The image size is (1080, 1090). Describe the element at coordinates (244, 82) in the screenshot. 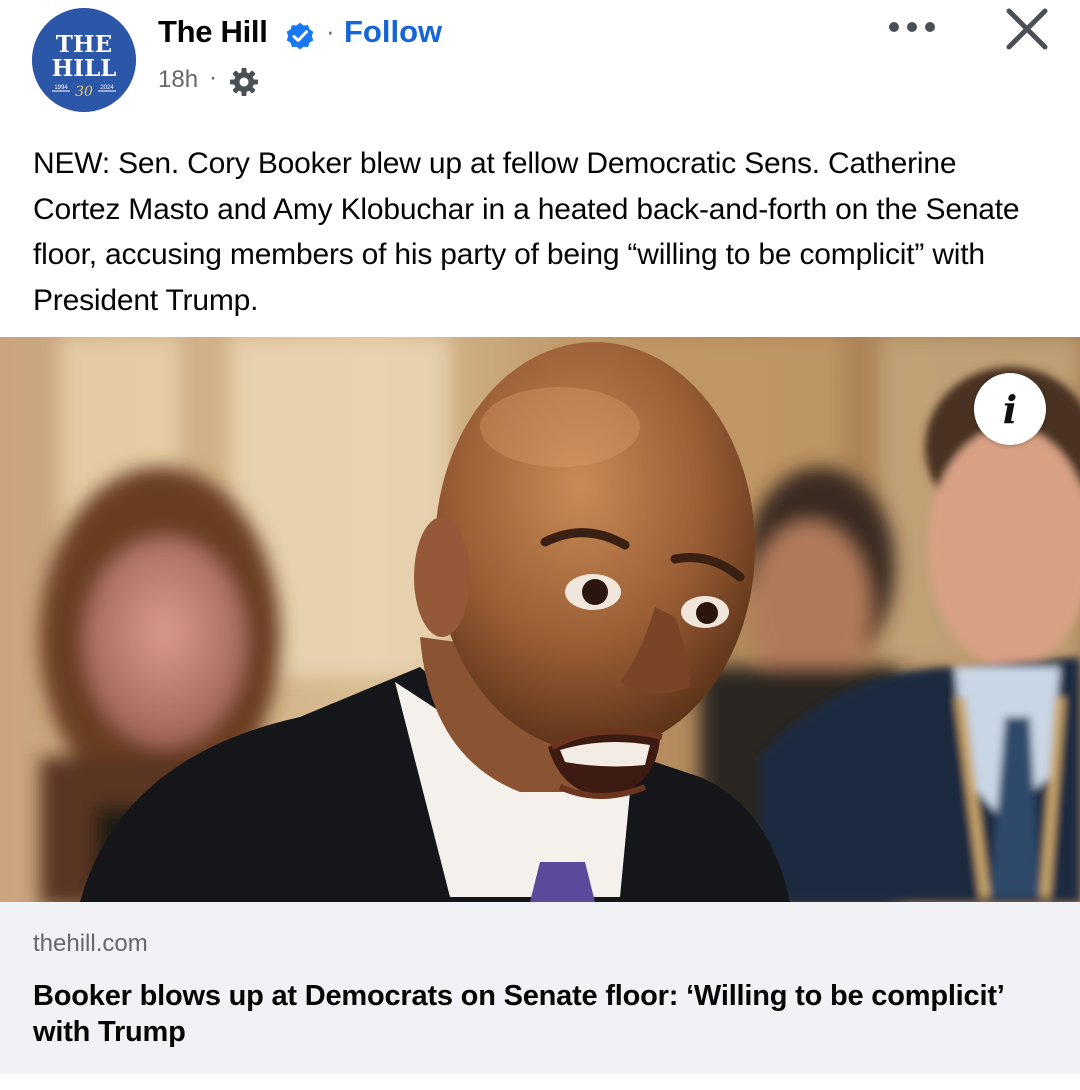

I see `gear-icon` at that location.